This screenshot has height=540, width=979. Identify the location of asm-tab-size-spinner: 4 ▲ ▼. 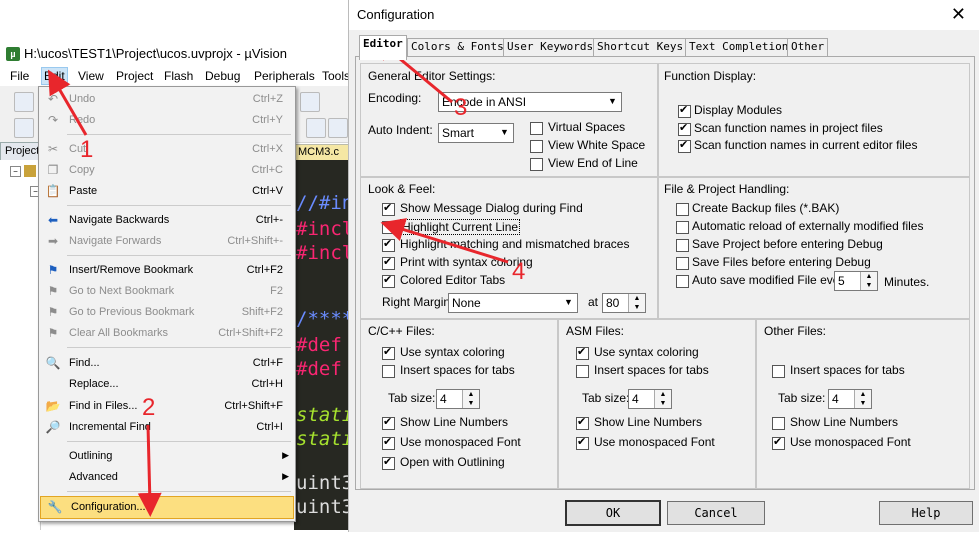
(650, 399).